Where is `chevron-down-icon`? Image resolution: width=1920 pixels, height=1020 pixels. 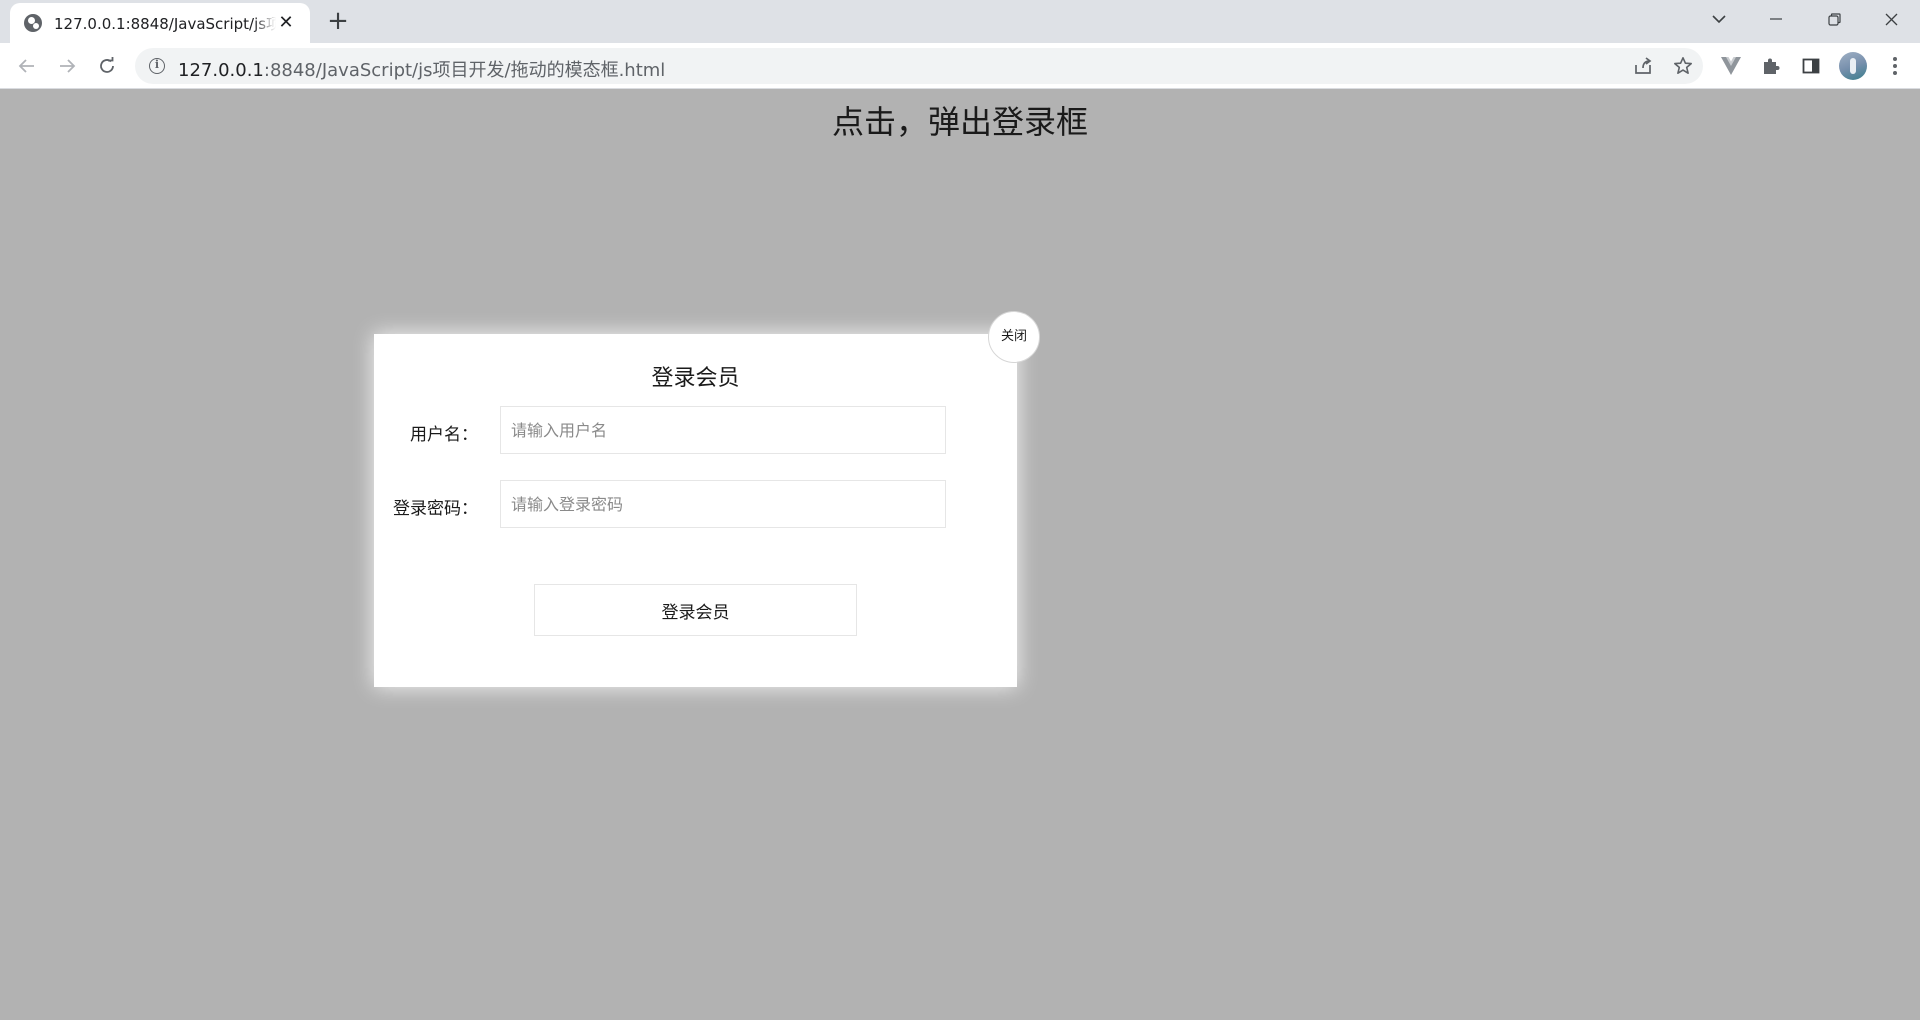 chevron-down-icon is located at coordinates (1719, 19).